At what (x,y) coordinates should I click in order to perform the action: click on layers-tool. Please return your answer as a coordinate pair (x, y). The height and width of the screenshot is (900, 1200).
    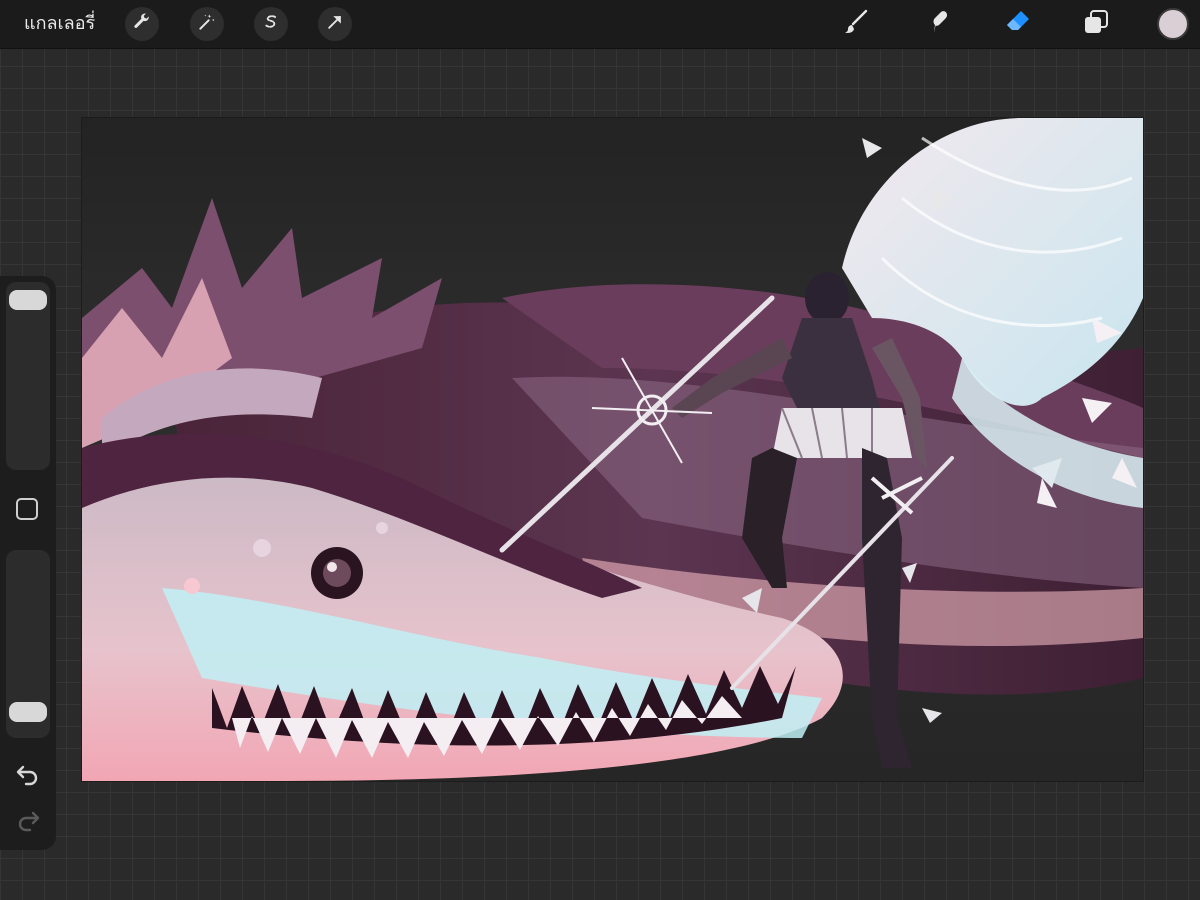
    Looking at the image, I should click on (1096, 24).